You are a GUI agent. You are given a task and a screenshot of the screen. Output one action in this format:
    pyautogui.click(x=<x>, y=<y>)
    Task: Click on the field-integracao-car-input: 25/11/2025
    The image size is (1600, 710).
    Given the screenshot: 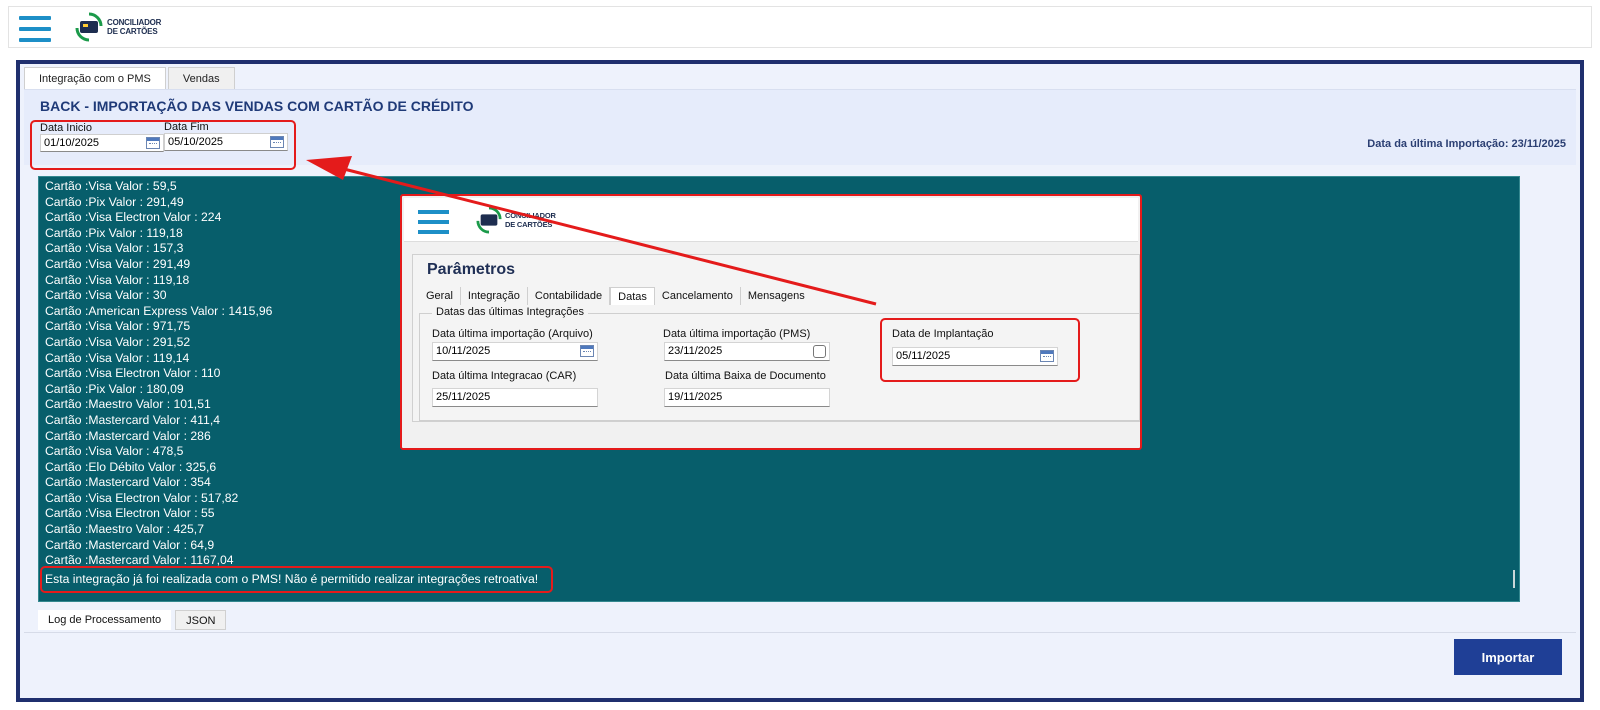 What is the action you would take?
    pyautogui.click(x=515, y=397)
    